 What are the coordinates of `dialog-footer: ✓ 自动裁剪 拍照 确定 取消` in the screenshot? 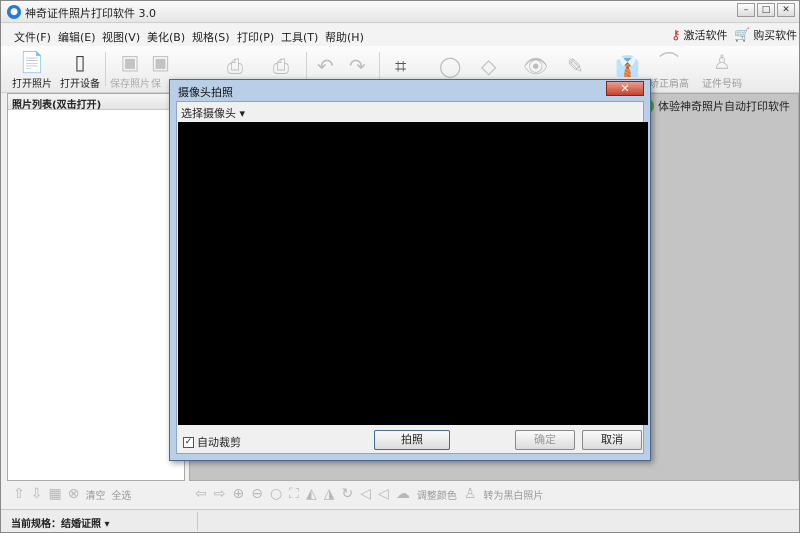 It's located at (410, 439).